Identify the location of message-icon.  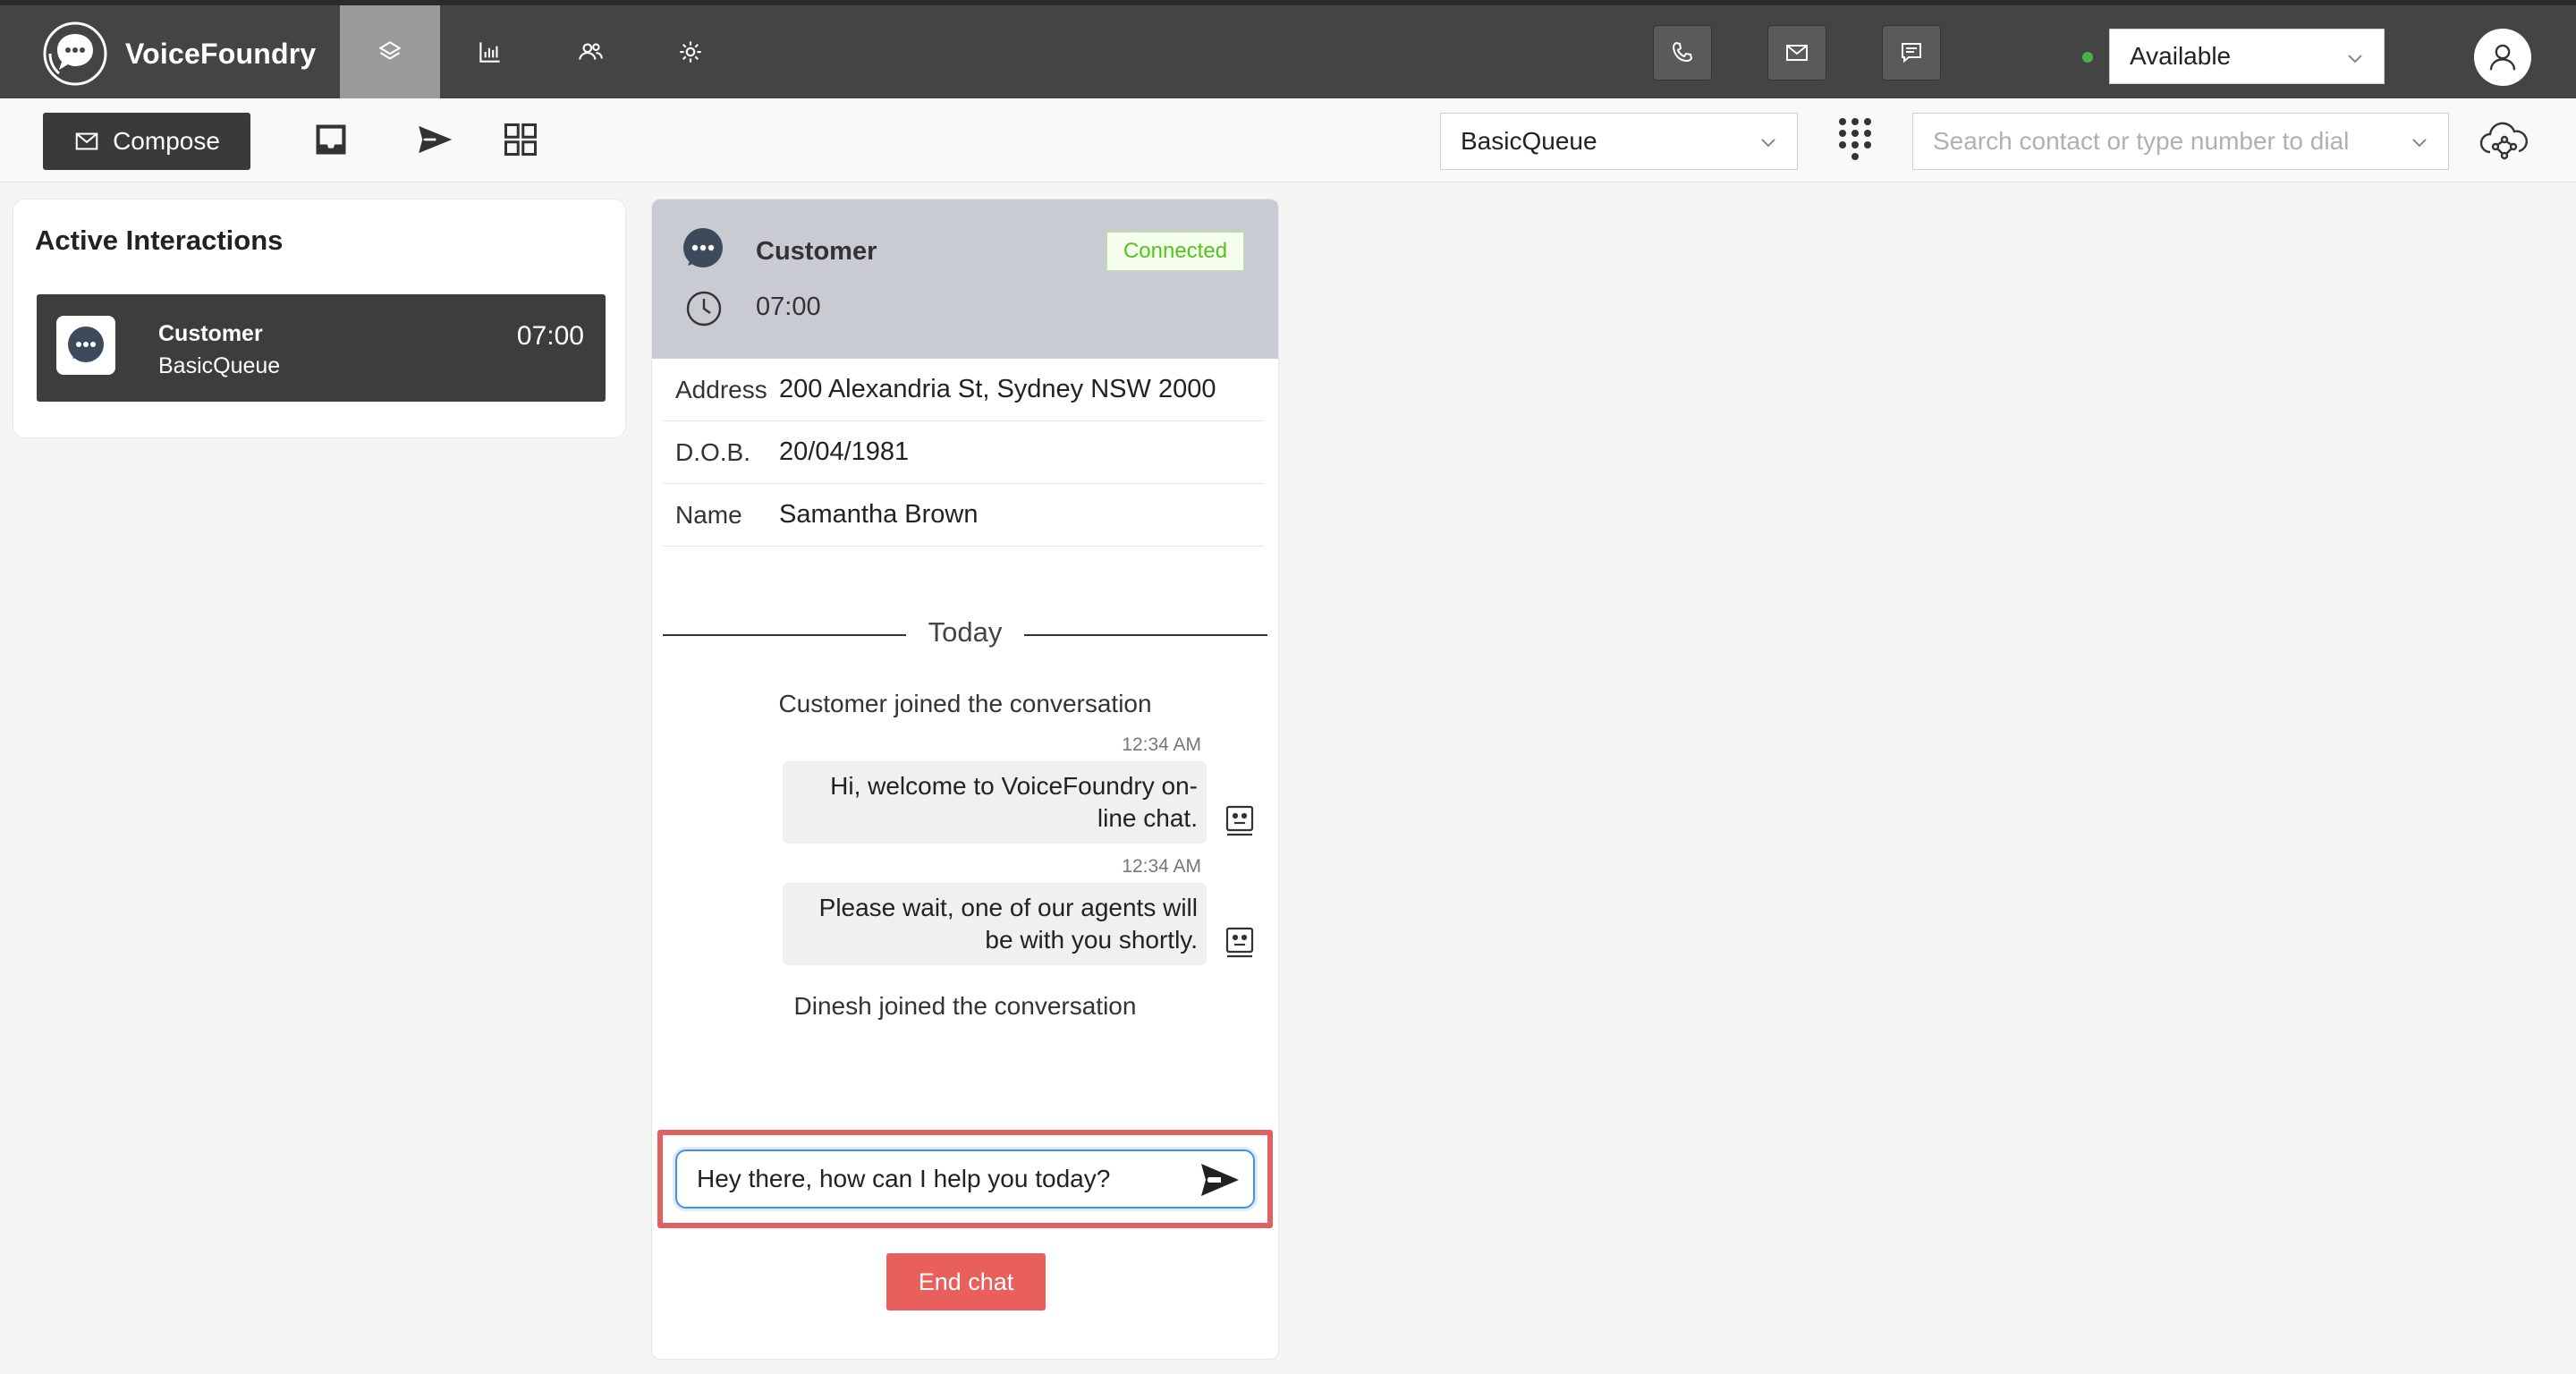
(1911, 53).